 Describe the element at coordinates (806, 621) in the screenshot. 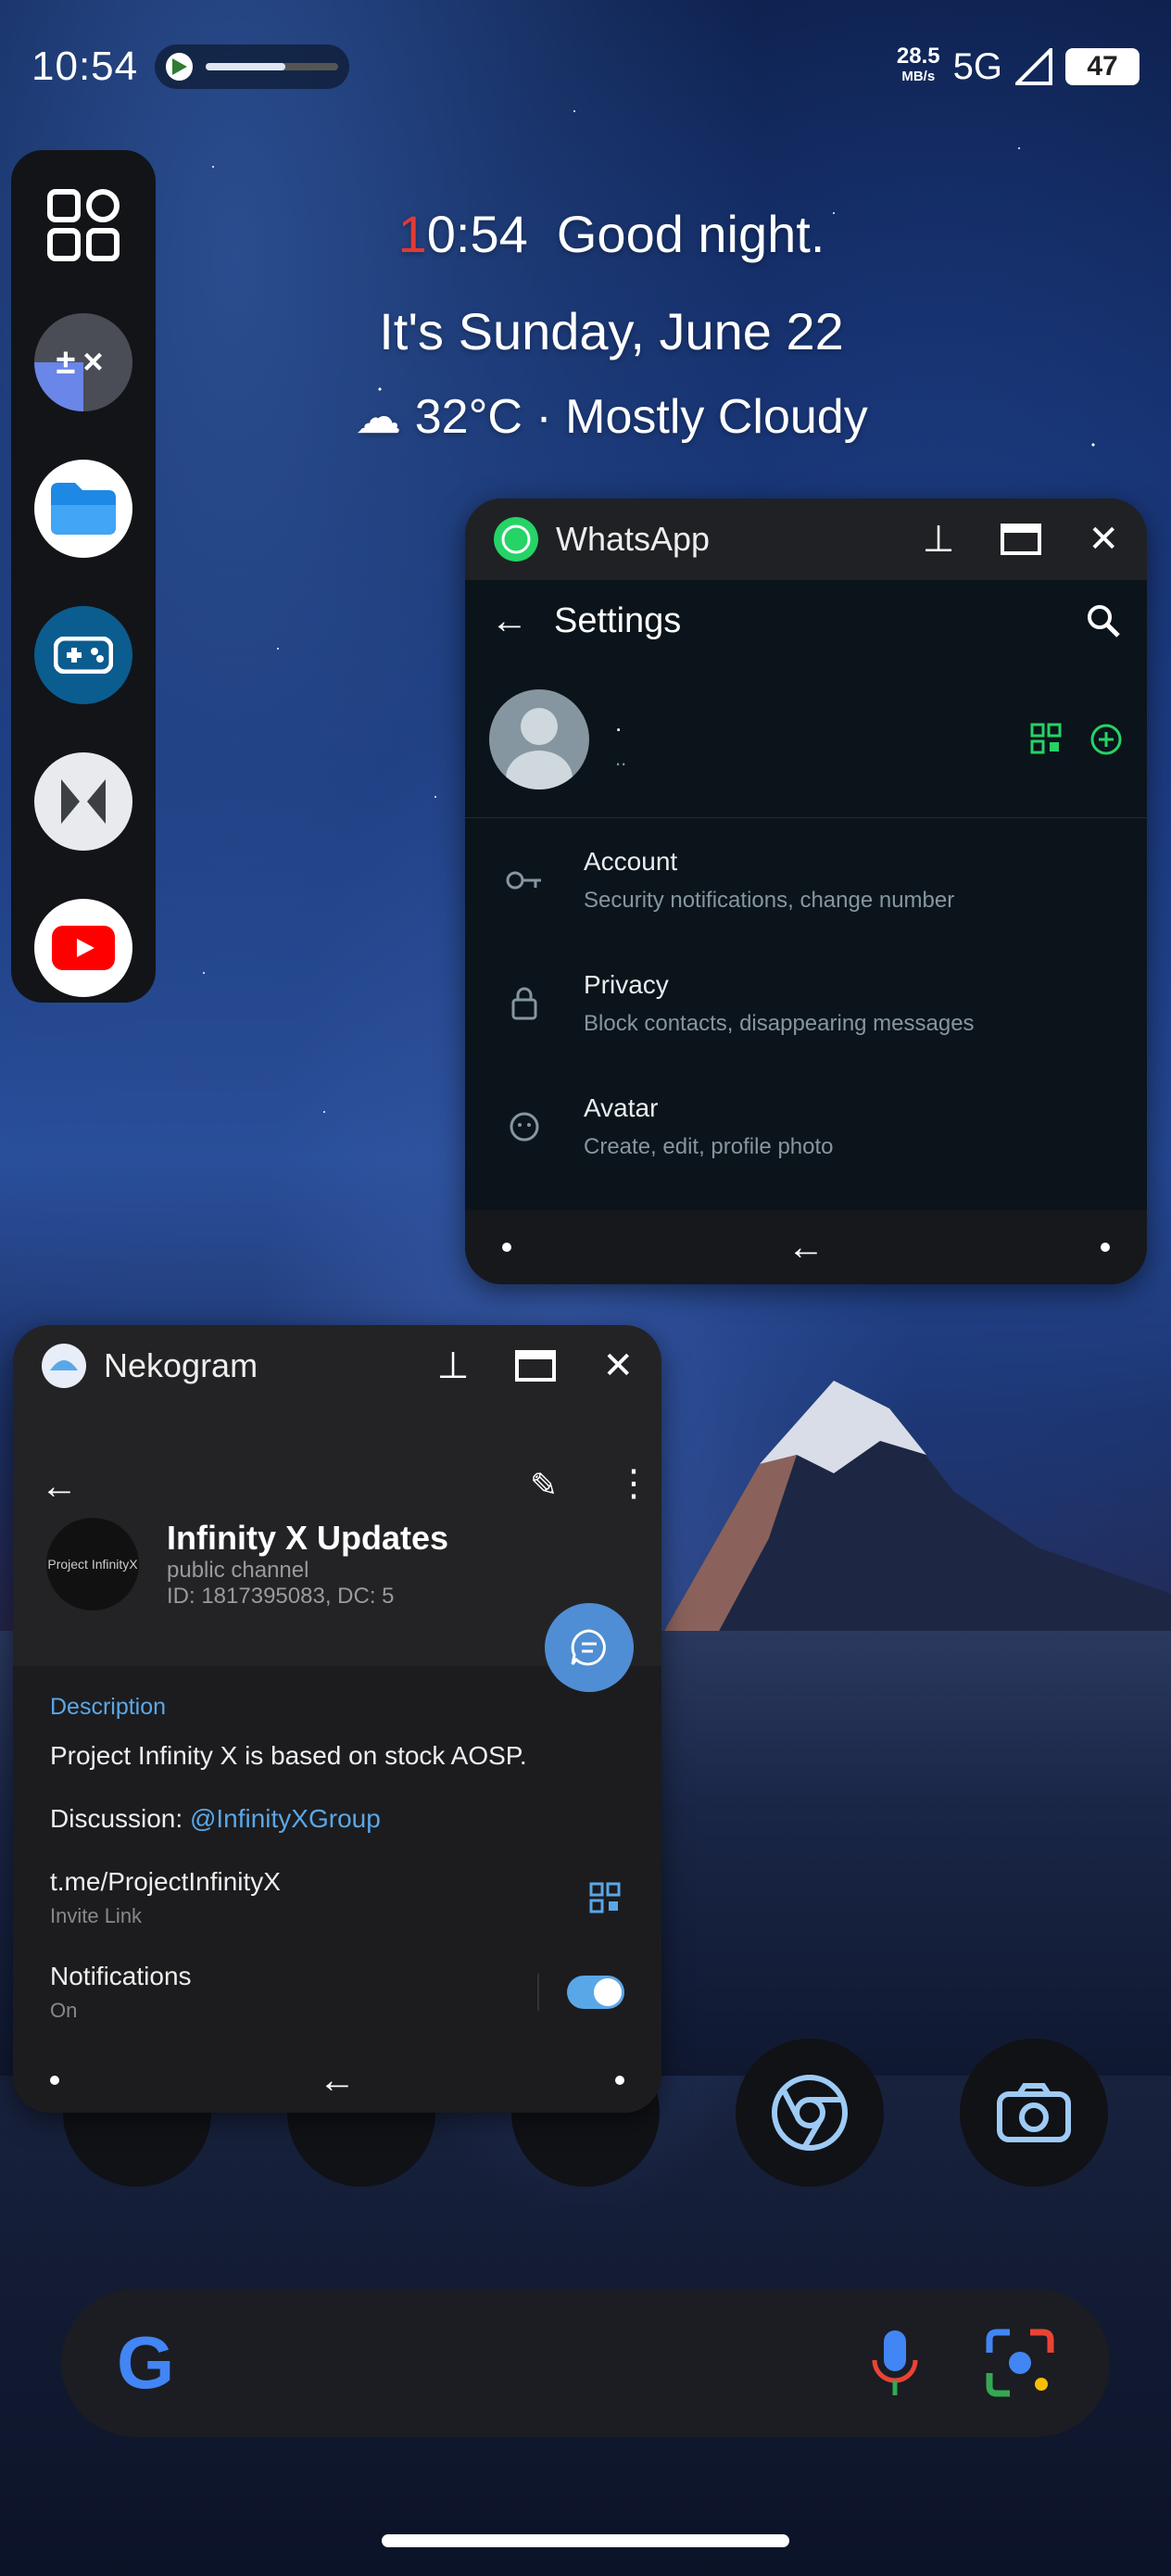

I see `whatsapp-appbar: ← Settings` at that location.